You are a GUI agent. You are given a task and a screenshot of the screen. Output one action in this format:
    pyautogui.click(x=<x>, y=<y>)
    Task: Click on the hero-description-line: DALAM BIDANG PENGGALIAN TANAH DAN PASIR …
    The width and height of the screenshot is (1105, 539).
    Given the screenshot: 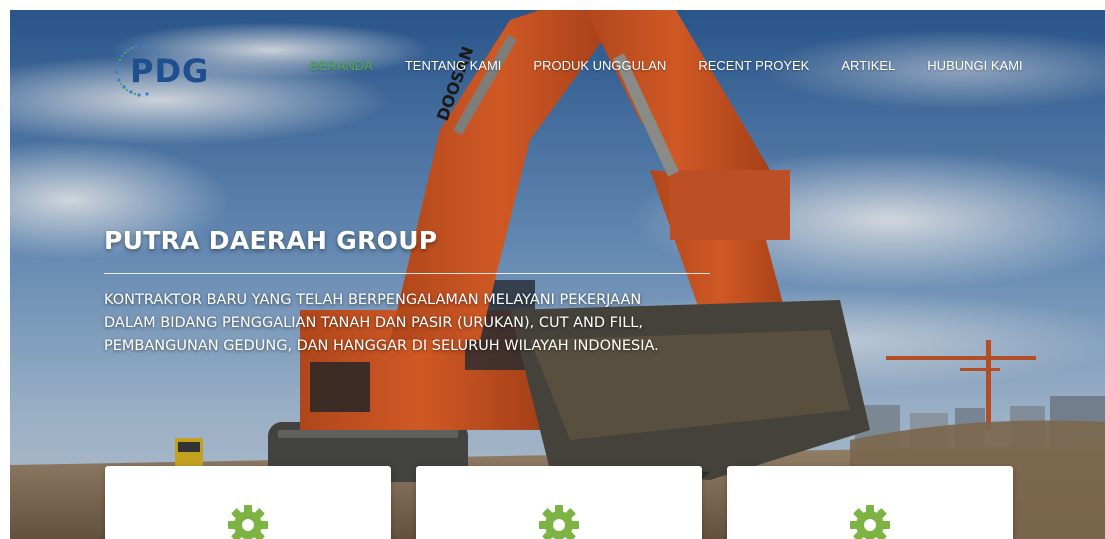 What is the action you would take?
    pyautogui.click(x=373, y=323)
    